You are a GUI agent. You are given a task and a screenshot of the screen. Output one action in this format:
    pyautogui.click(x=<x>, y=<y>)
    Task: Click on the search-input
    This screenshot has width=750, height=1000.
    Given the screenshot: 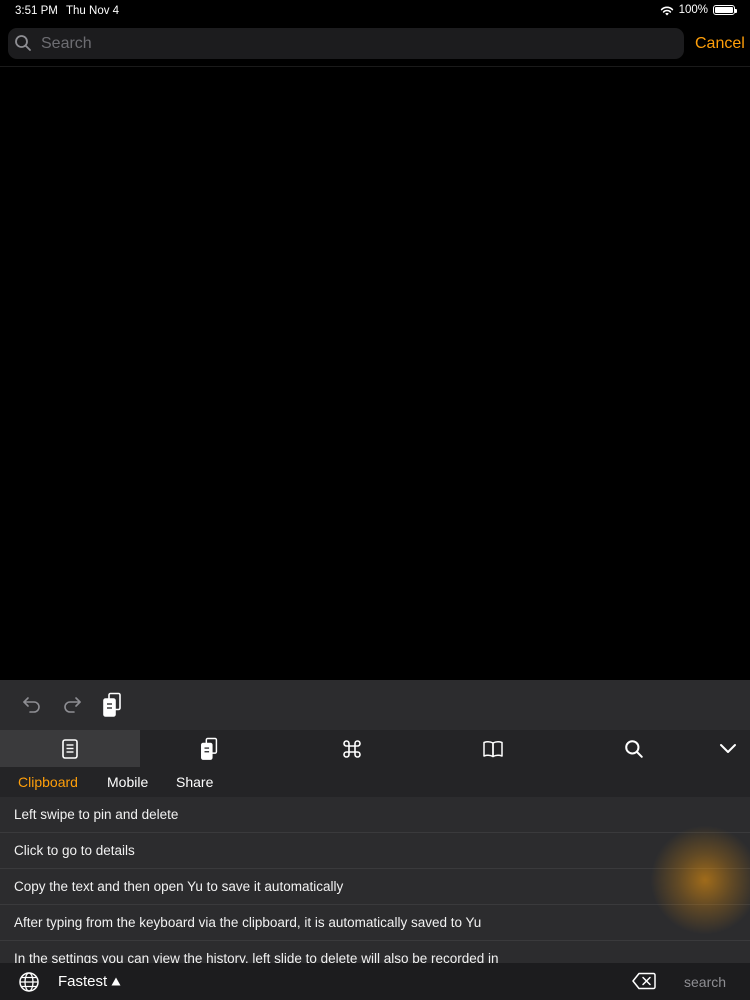 What is the action you would take?
    pyautogui.click(x=354, y=43)
    